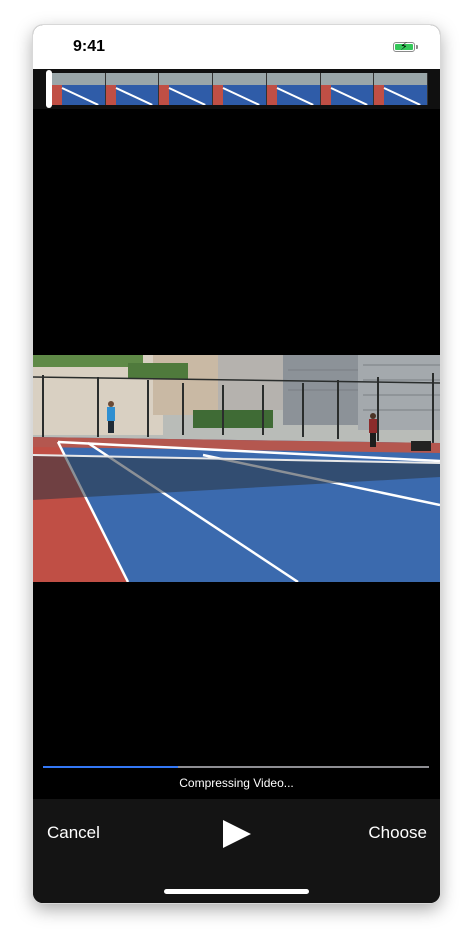 This screenshot has width=474, height=945. What do you see at coordinates (397, 833) in the screenshot?
I see `choose-button: Choose` at bounding box center [397, 833].